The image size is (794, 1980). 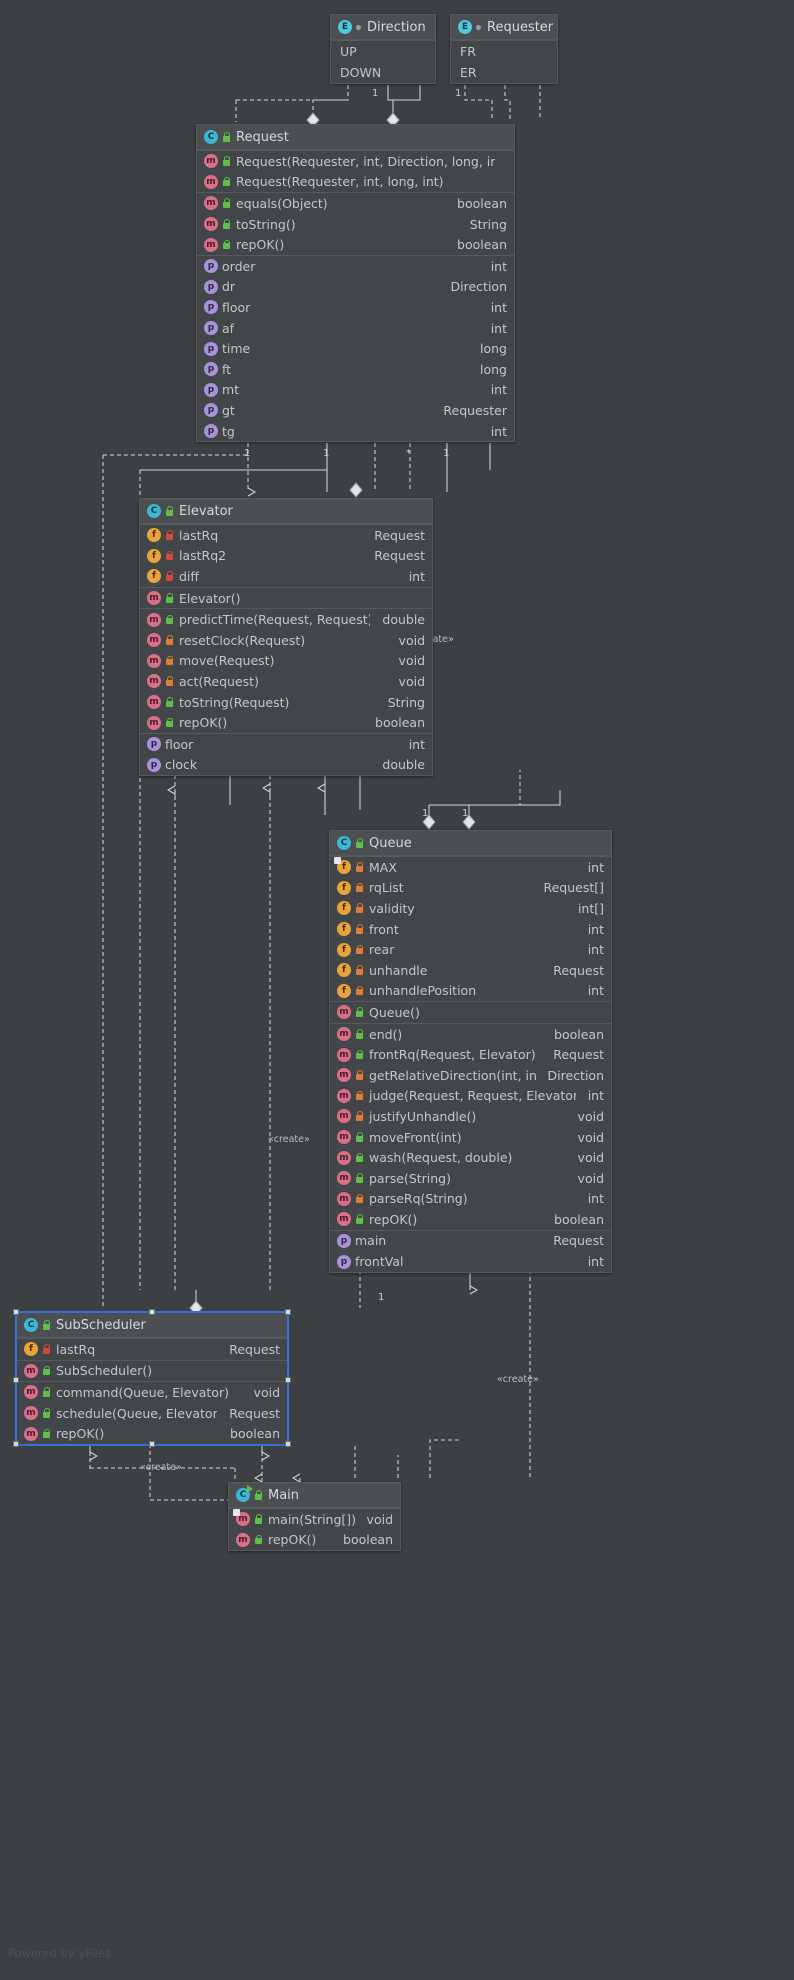 What do you see at coordinates (470, 843) in the screenshot?
I see `class-header-queue: C Queue` at bounding box center [470, 843].